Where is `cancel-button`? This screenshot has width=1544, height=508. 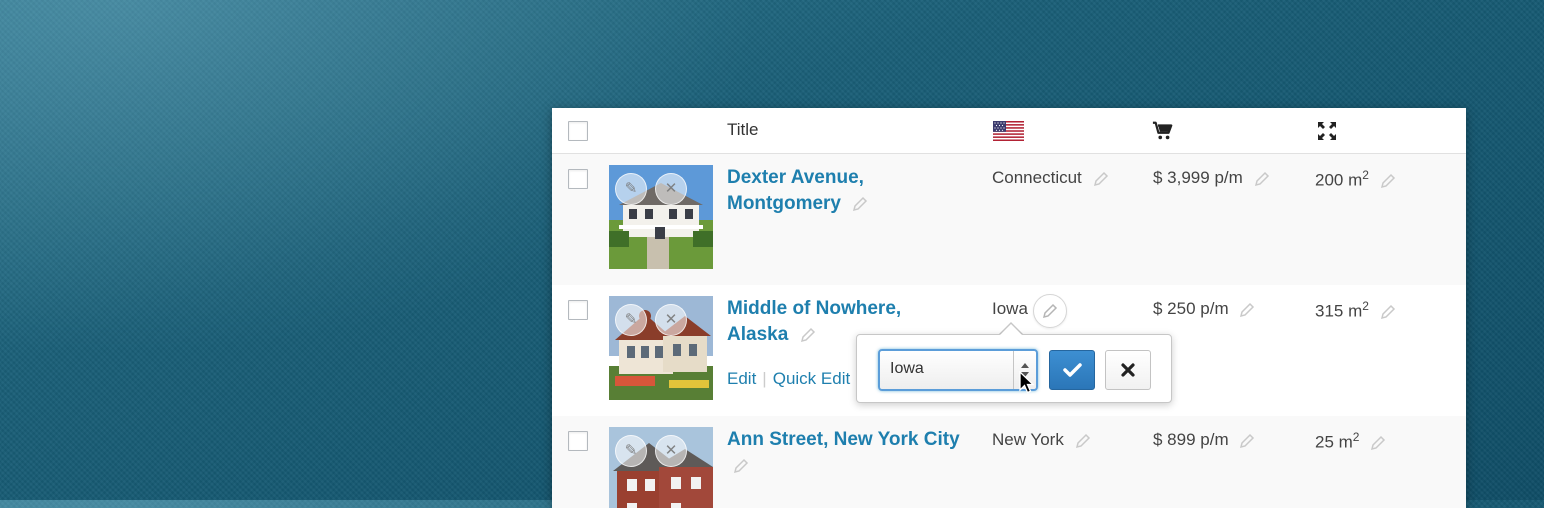 cancel-button is located at coordinates (1128, 370).